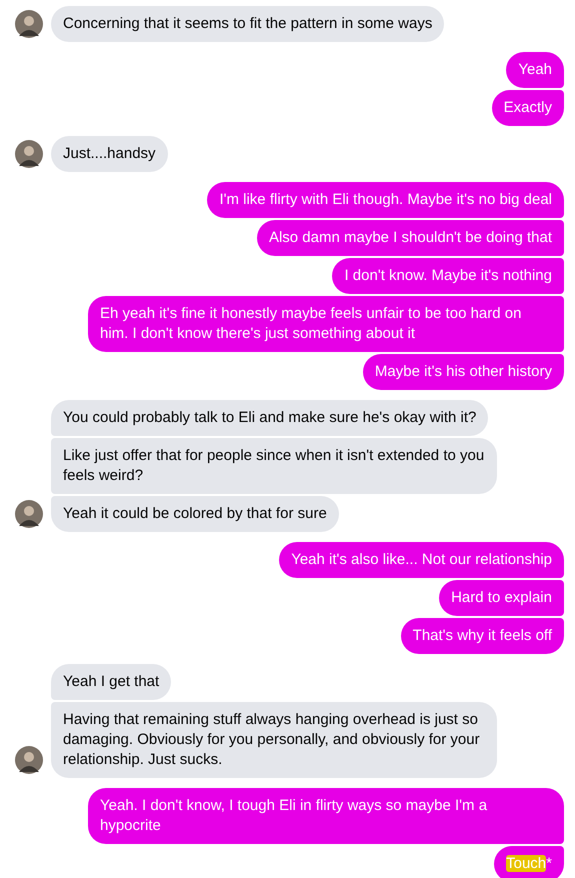 This screenshot has width=575, height=878. Describe the element at coordinates (448, 276) in the screenshot. I see `message-bubble: I don't know. Maybe it's nothing` at that location.